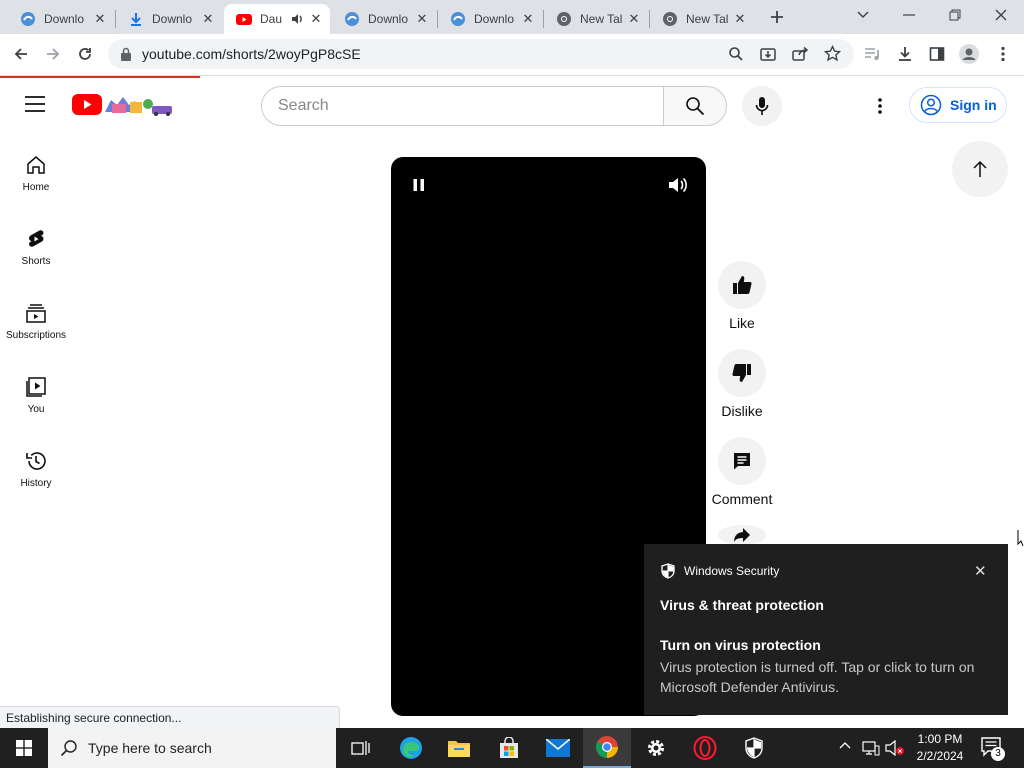  What do you see at coordinates (126, 54) in the screenshot?
I see `lock-icon` at bounding box center [126, 54].